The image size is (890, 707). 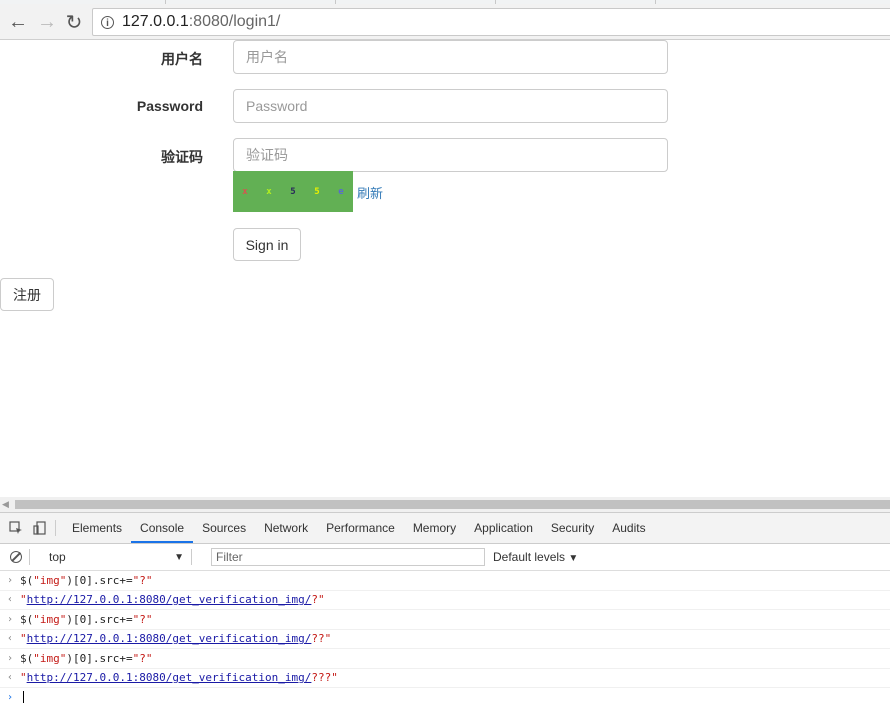 What do you see at coordinates (201, 21) in the screenshot?
I see `address-url: 127.0.0.1:8080/login1/` at bounding box center [201, 21].